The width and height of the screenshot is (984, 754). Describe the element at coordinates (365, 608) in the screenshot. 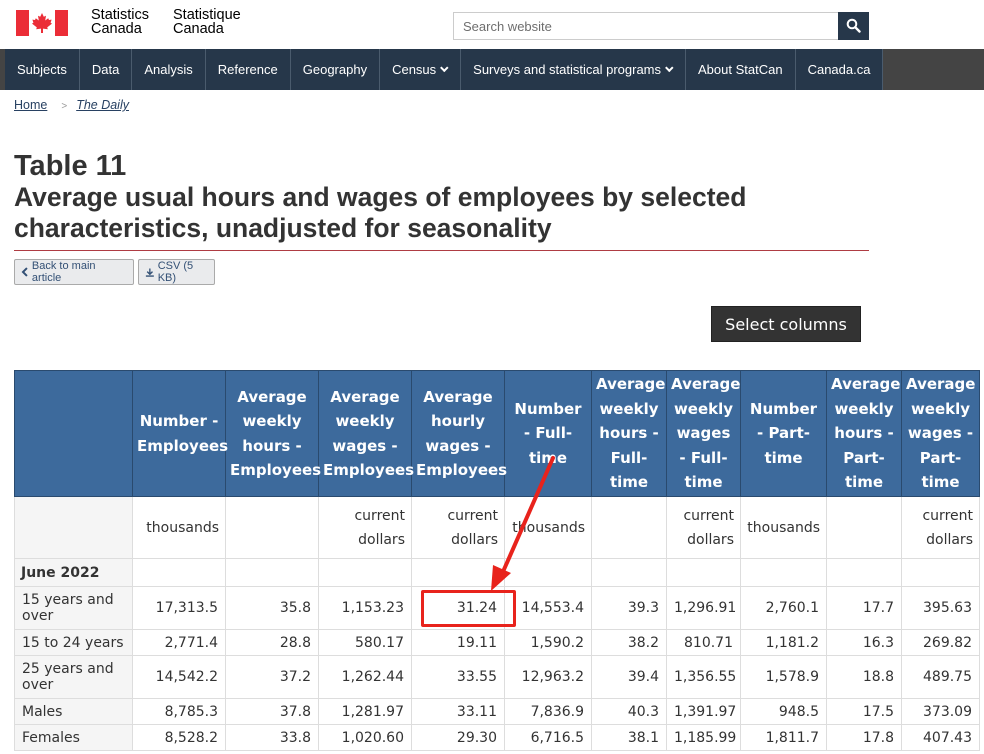

I see `table-cell: 1,153.23` at that location.